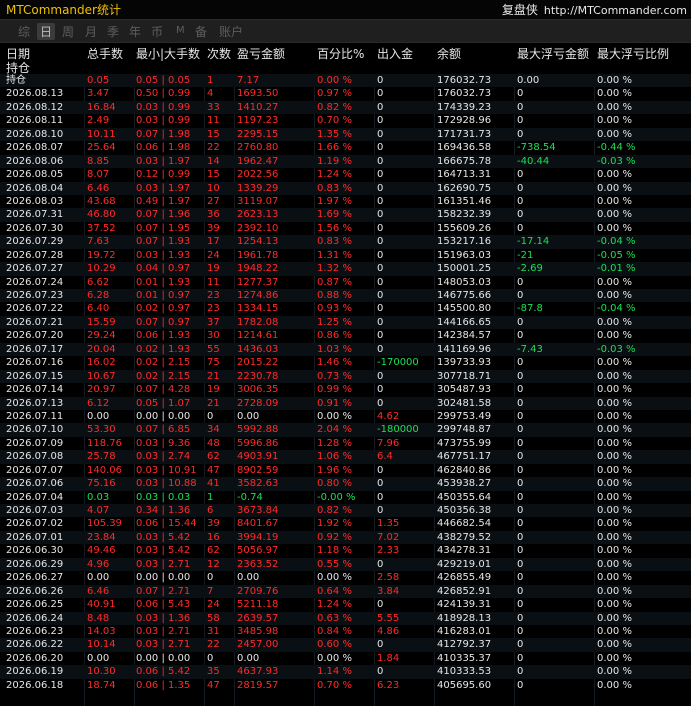 This screenshot has height=706, width=691. I want to click on cell-percent: 1.28 %, so click(334, 443).